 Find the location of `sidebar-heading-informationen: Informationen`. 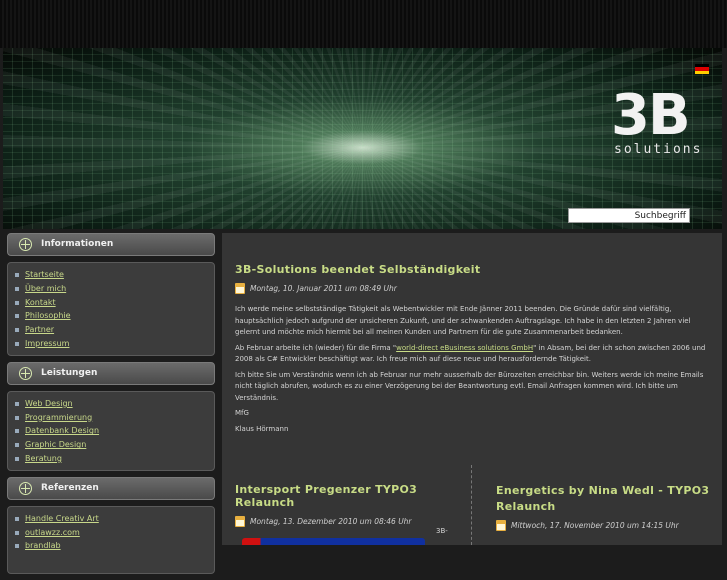

sidebar-heading-informationen: Informationen is located at coordinates (111, 244).